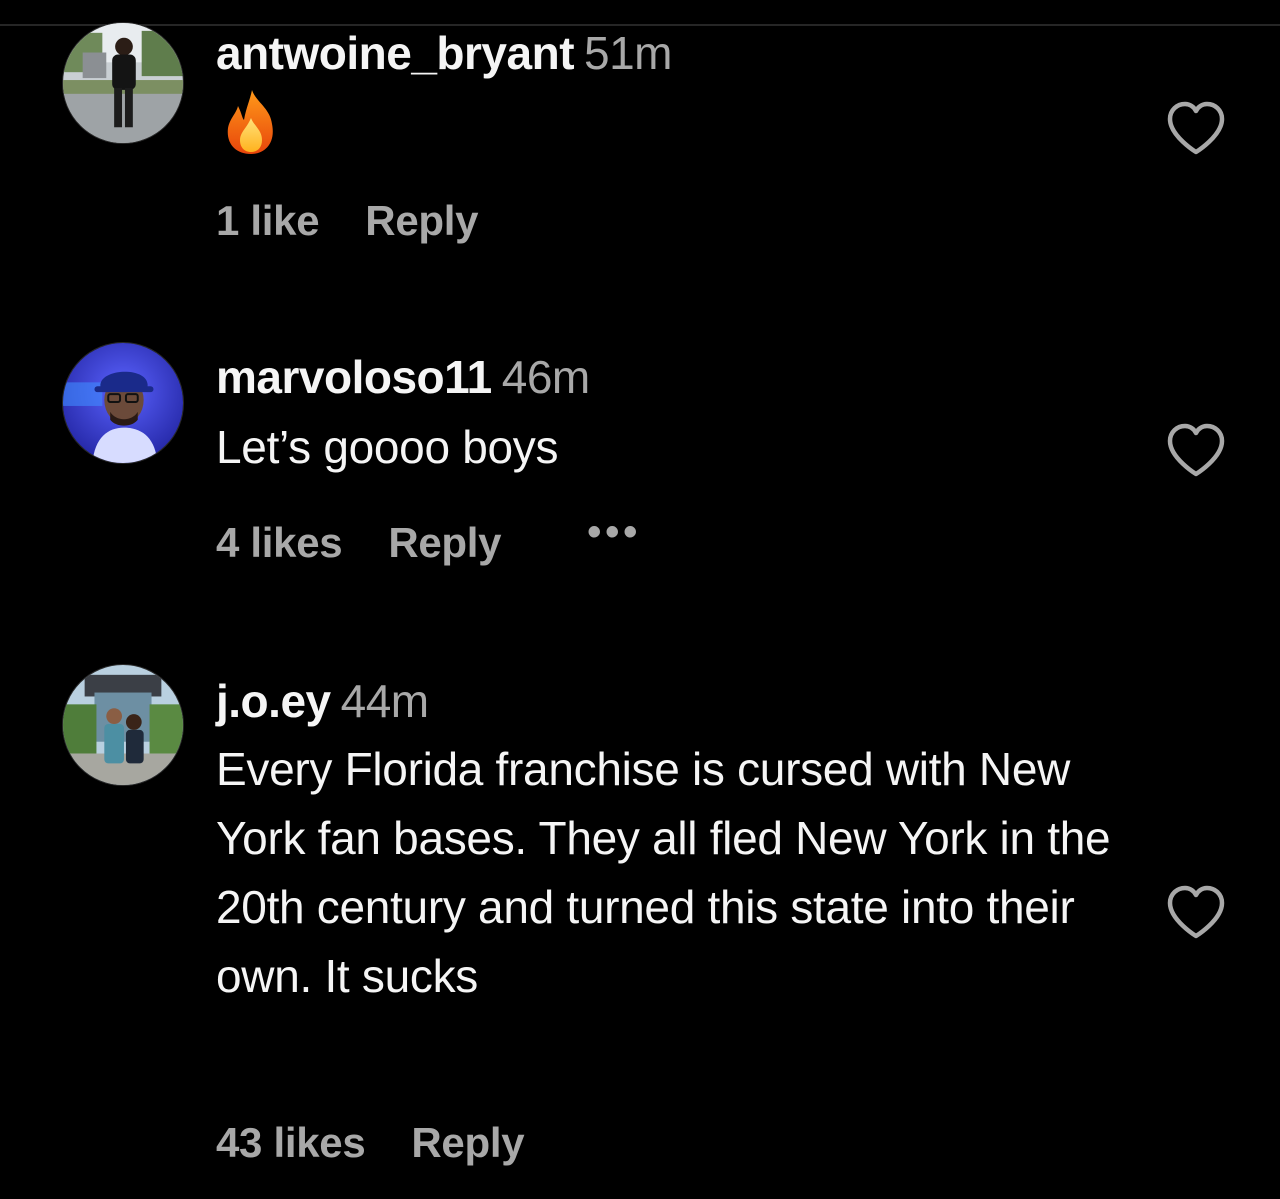 The width and height of the screenshot is (1280, 1199). I want to click on comment-meta: 1 like Reply, so click(347, 221).